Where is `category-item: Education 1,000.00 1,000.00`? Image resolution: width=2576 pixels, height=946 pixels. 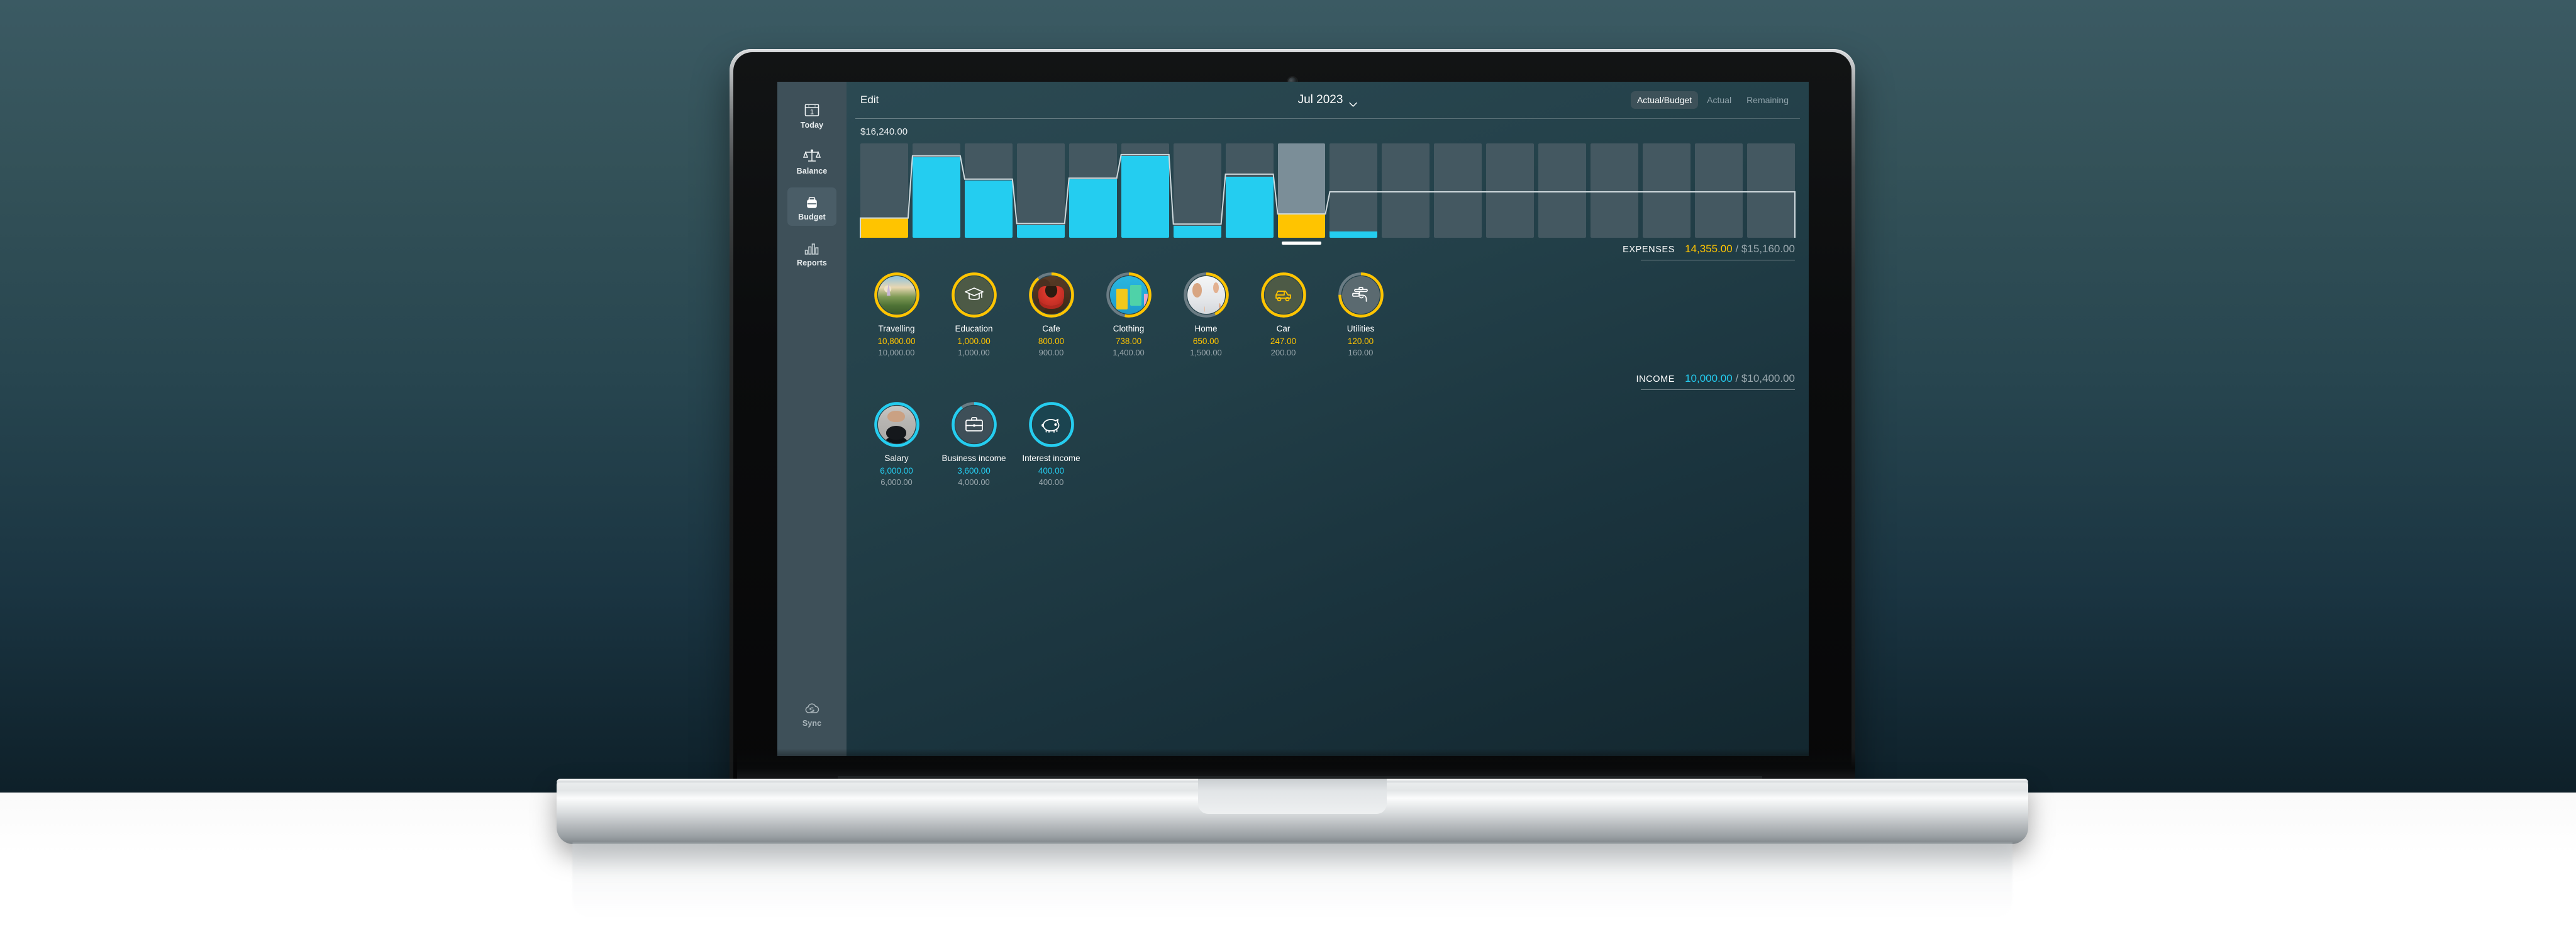 category-item: Education 1,000.00 1,000.00 is located at coordinates (974, 315).